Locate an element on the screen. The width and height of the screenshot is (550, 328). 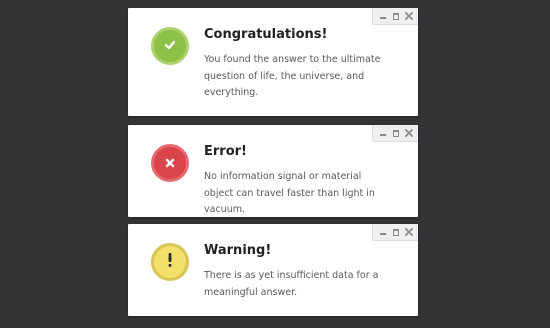
dialog-title: Congratulations! is located at coordinates (266, 34).